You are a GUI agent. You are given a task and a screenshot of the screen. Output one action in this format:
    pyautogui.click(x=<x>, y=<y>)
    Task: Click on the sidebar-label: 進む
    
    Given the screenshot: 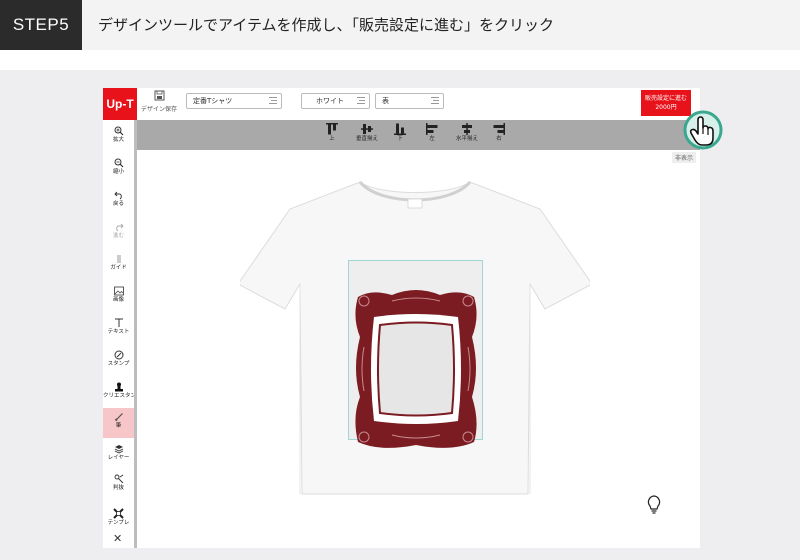 What is the action you would take?
    pyautogui.click(x=118, y=236)
    